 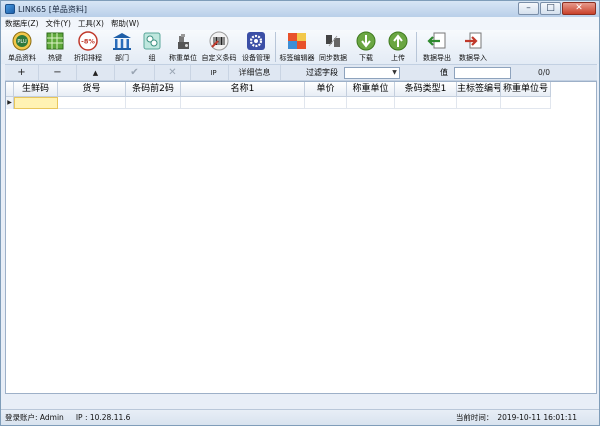 What do you see at coordinates (479, 89) in the screenshot?
I see `column-header-main-label-number: 主标签编号` at bounding box center [479, 89].